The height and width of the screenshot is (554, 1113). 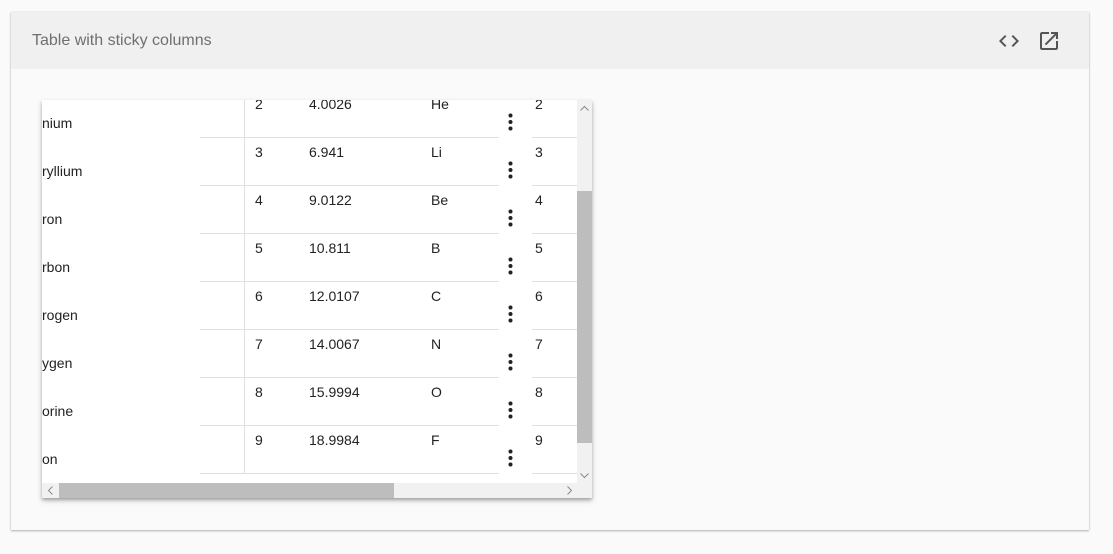 What do you see at coordinates (143, 354) in the screenshot?
I see `name-cell: ygen` at bounding box center [143, 354].